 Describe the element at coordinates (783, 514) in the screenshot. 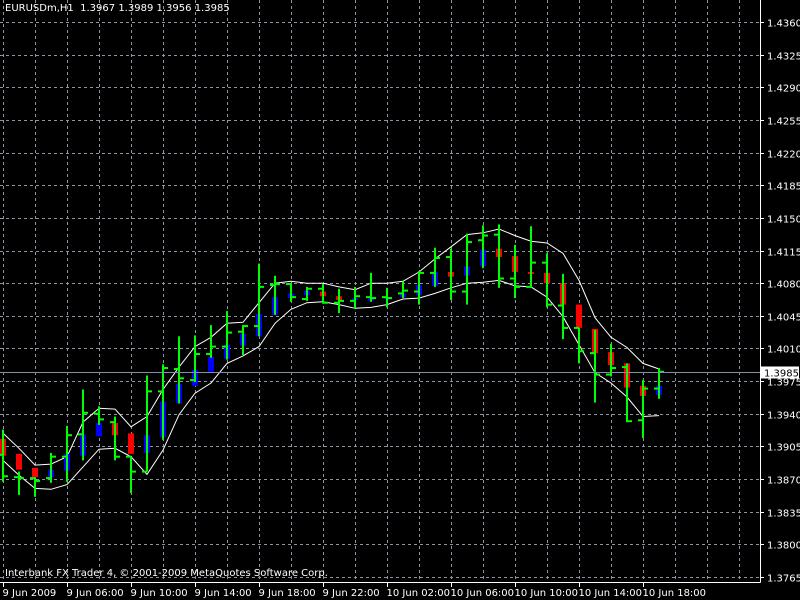

I see `y-tick-label: 1.3835` at that location.